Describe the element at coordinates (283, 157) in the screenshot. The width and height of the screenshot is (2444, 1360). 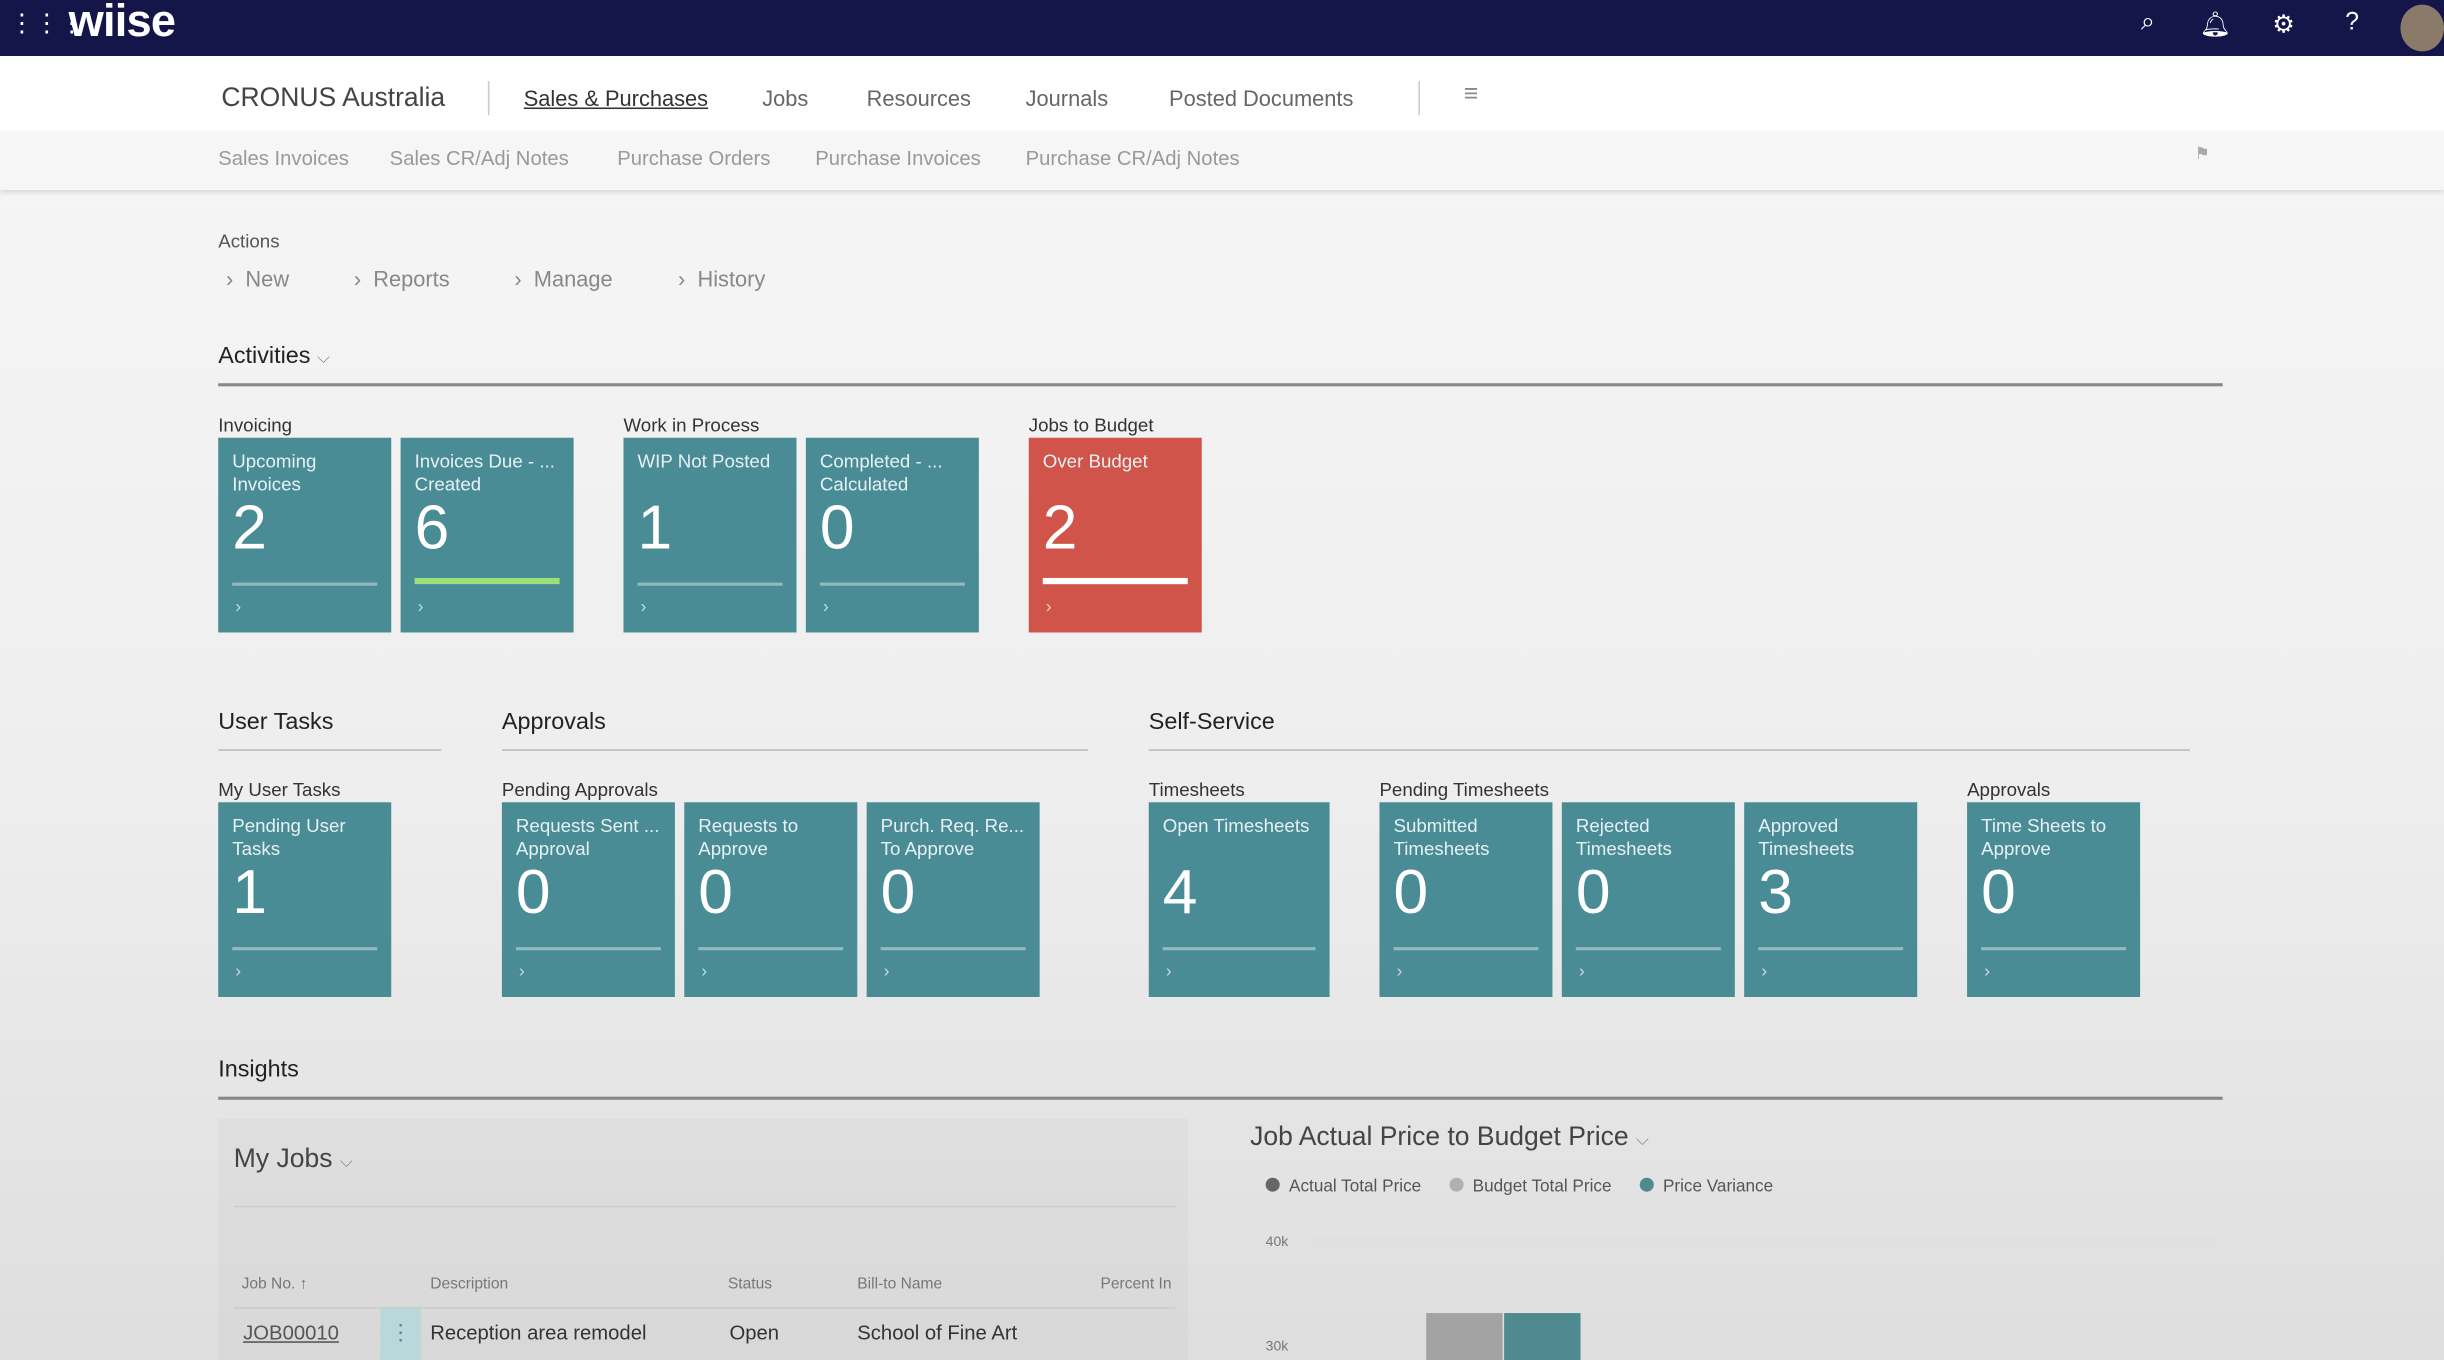
I see `subnav-sales-invoices: Sales Invoices` at that location.